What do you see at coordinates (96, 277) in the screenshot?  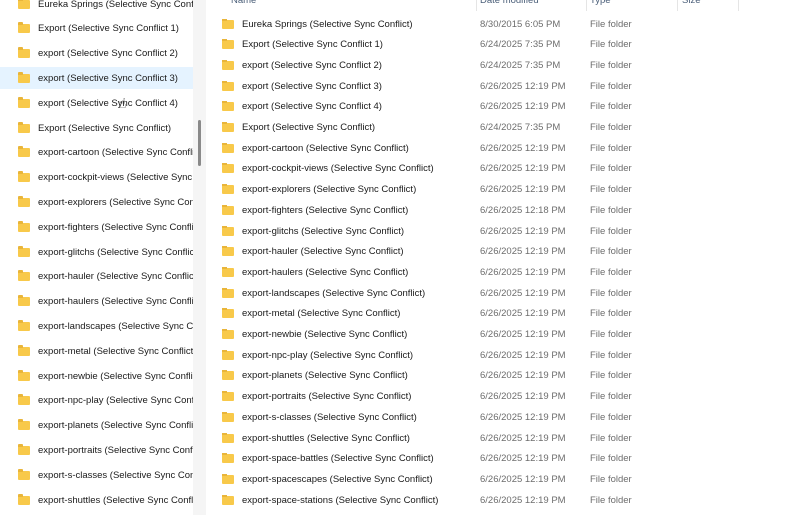 I see `nav-item: export-hauler (Selective Sync Conflict)` at bounding box center [96, 277].